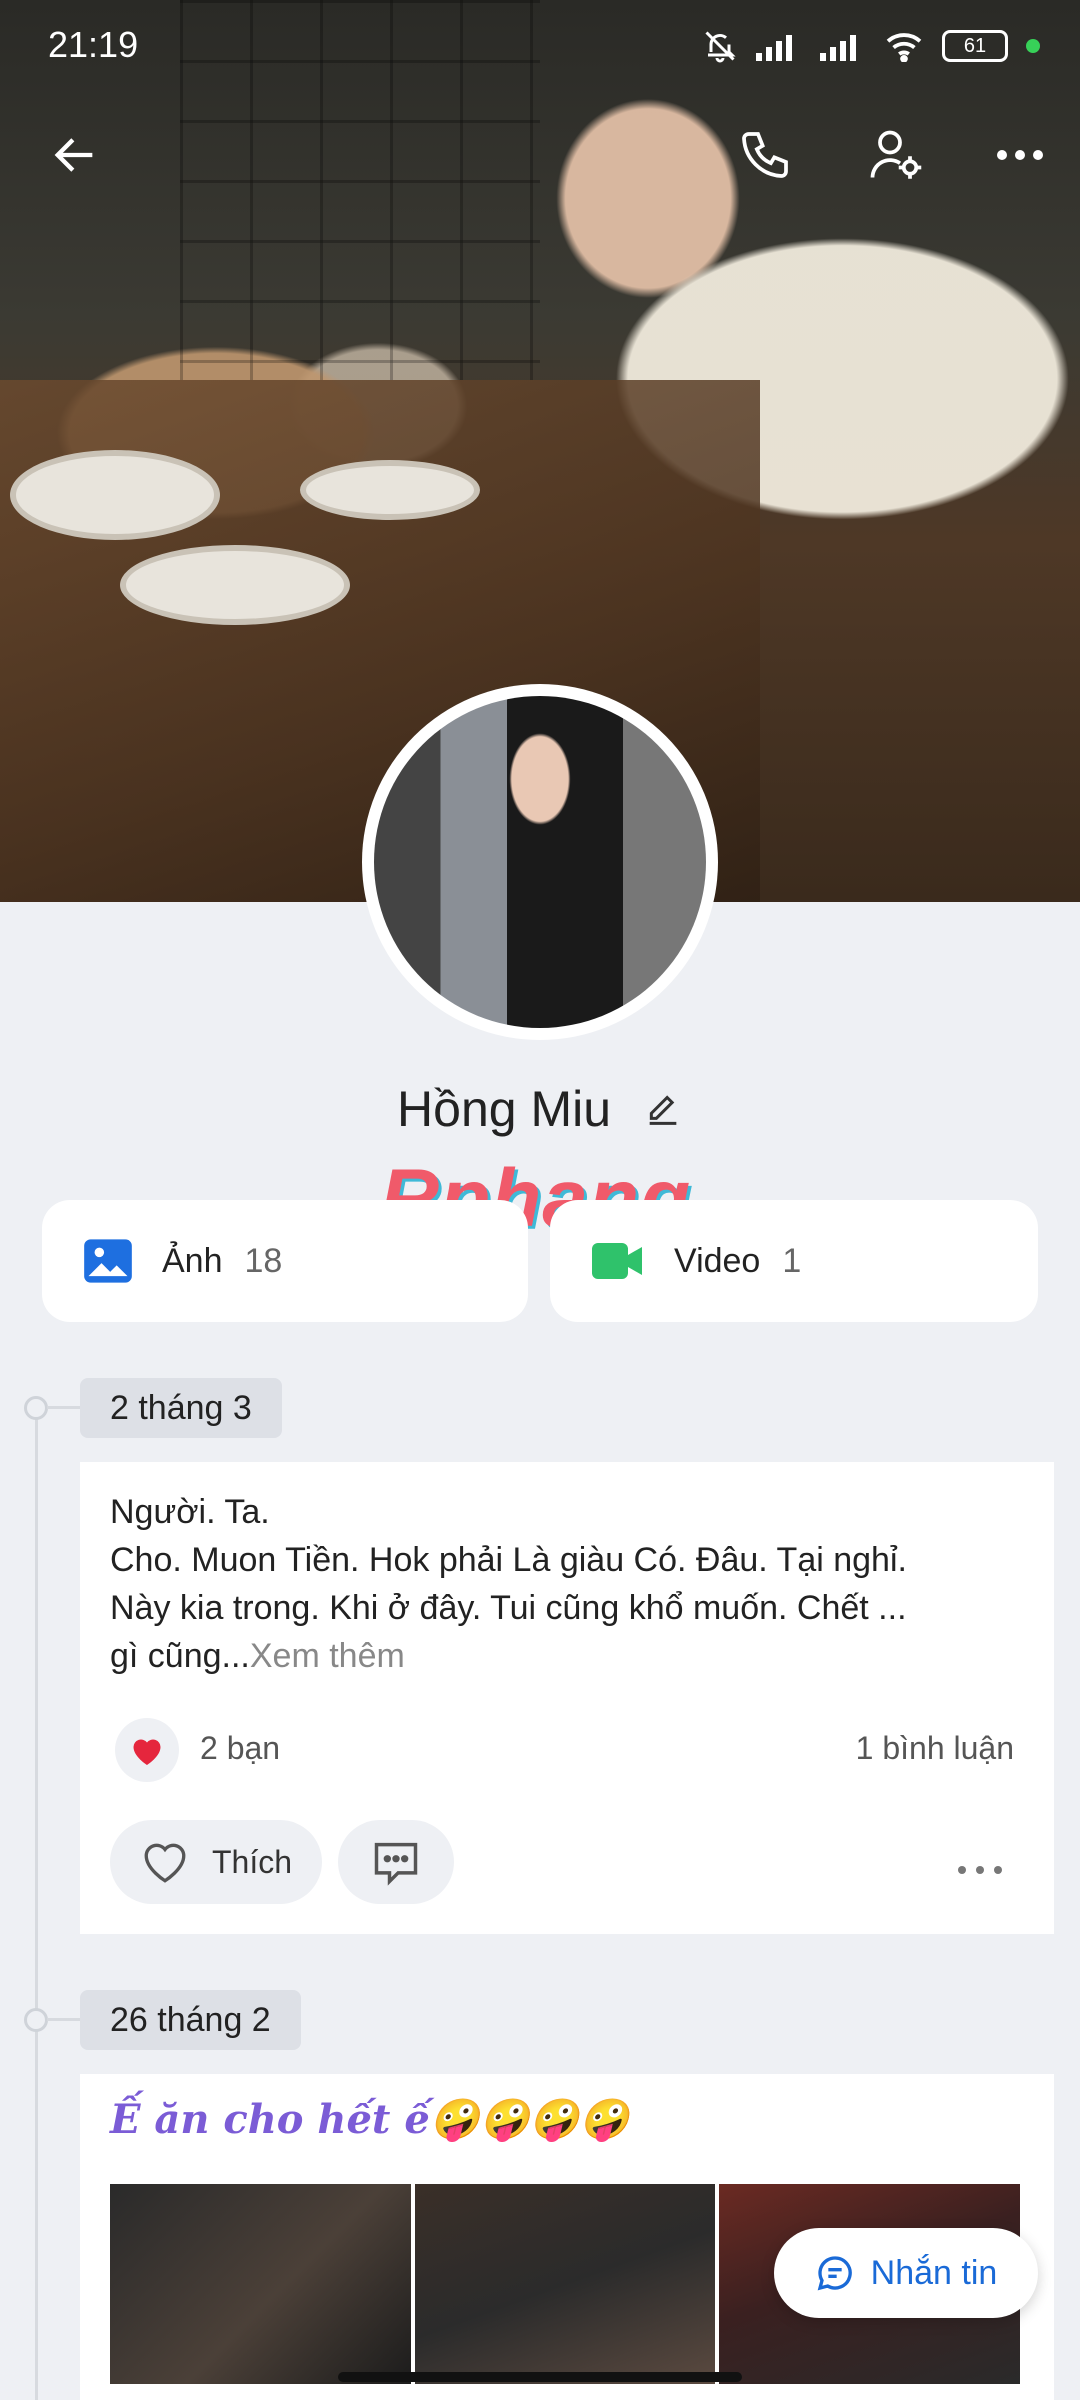 This screenshot has width=1080, height=2400. I want to click on post-text-line: gì cũng...Xem thêm, so click(570, 1656).